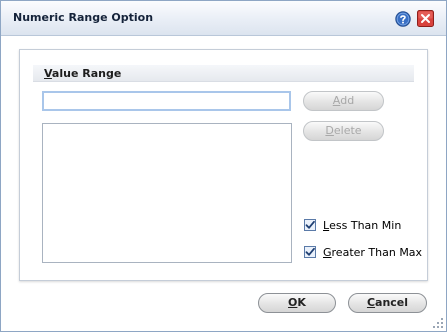  What do you see at coordinates (438, 323) in the screenshot?
I see `resize-grip-icon` at bounding box center [438, 323].